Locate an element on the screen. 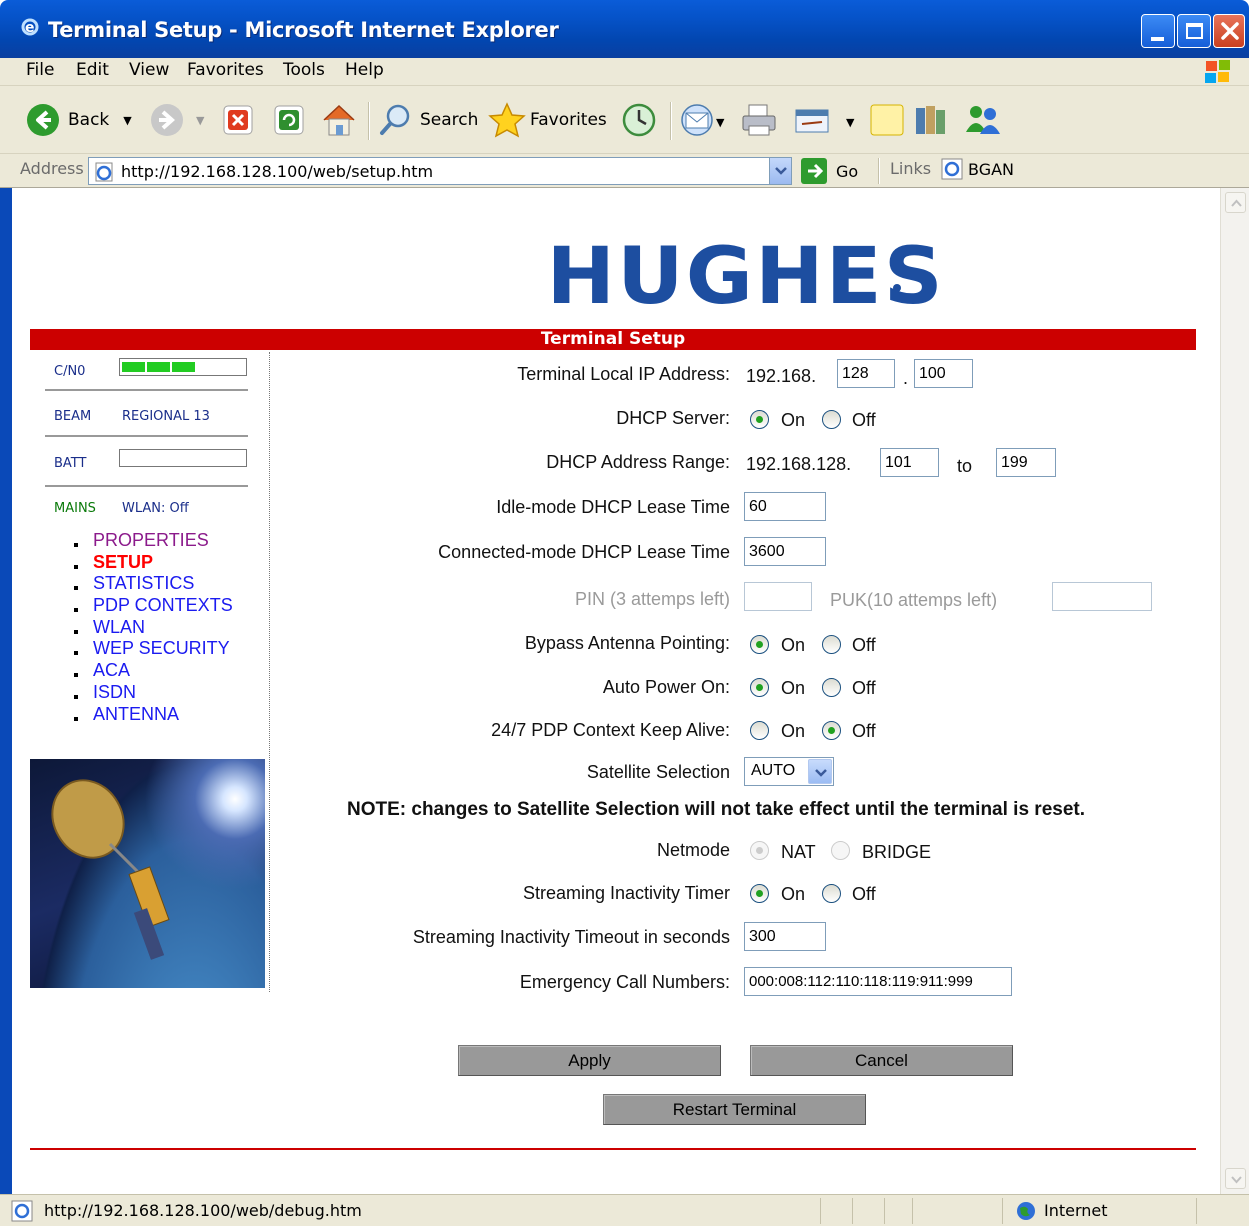 The image size is (1249, 1226). history-icon is located at coordinates (639, 120).